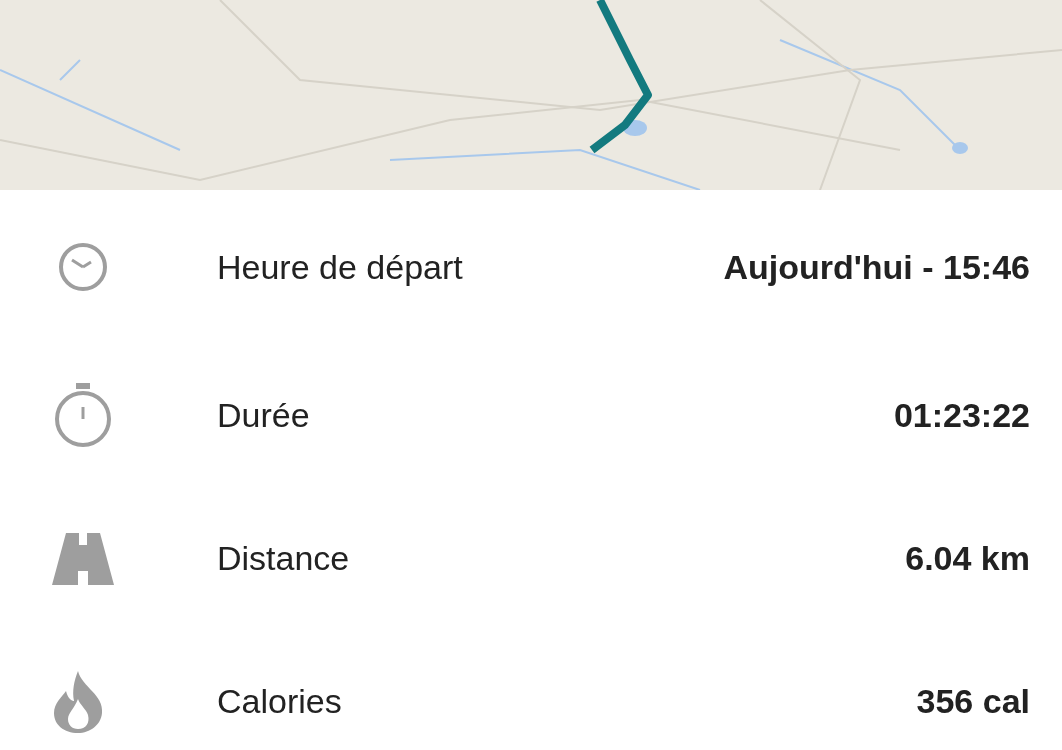 The image size is (1062, 750). Describe the element at coordinates (264, 415) in the screenshot. I see `stat-label: Durée` at that location.